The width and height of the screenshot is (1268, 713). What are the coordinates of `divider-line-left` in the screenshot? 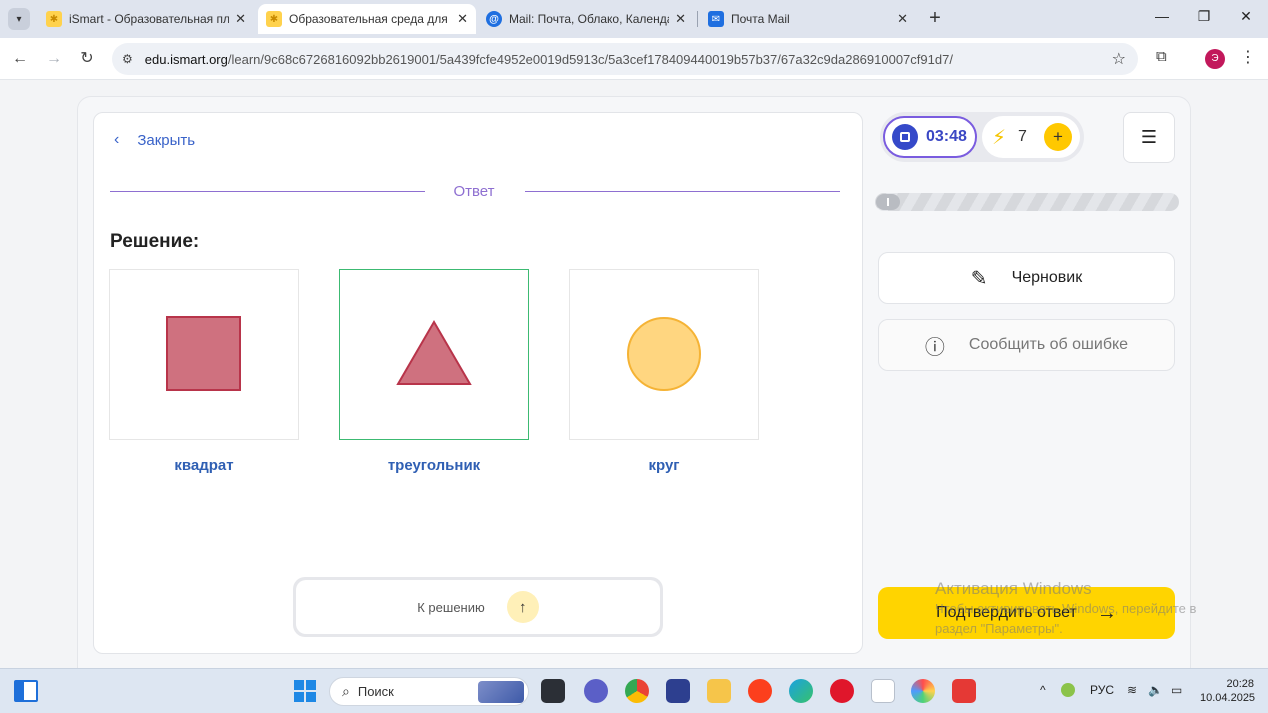 It's located at (267, 191).